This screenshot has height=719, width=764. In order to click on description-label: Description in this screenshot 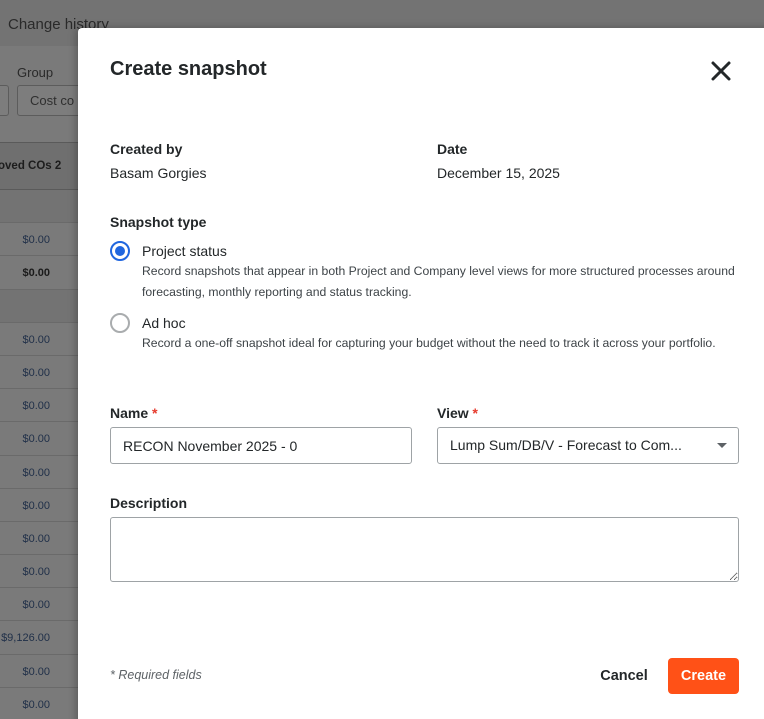, I will do `click(149, 503)`.